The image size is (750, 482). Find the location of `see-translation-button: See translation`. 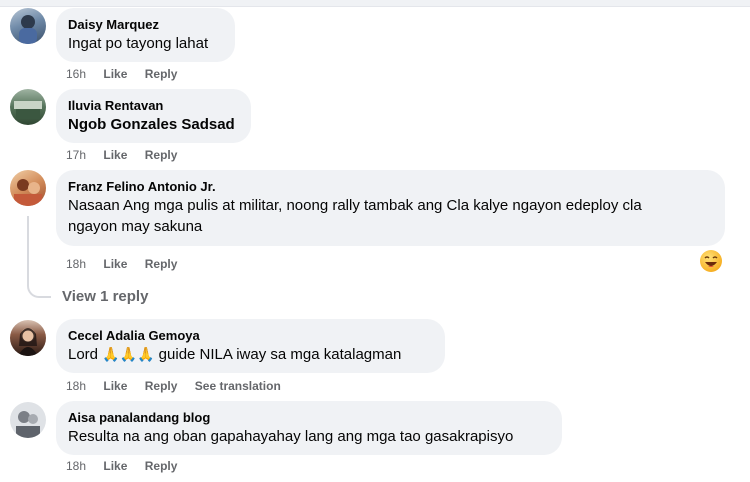

see-translation-button: See translation is located at coordinates (238, 386).